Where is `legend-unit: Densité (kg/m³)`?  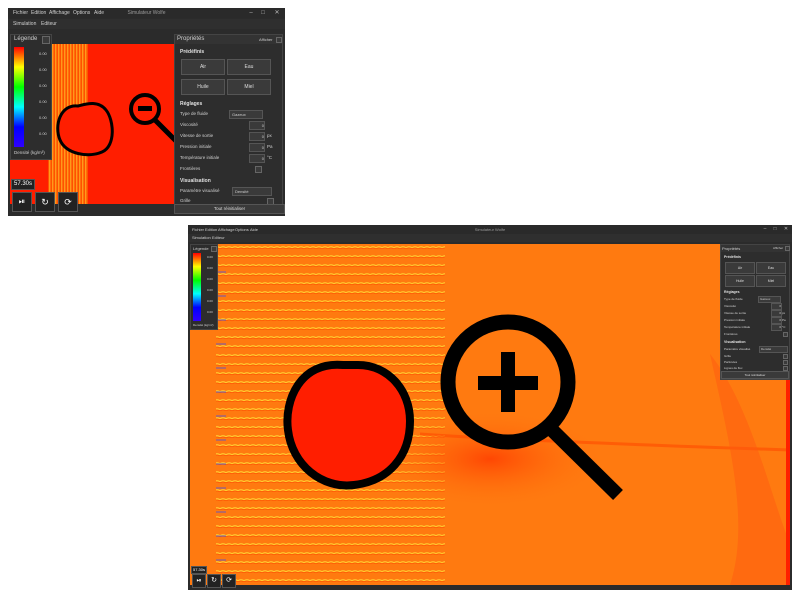 legend-unit: Densité (kg/m³) is located at coordinates (29, 152).